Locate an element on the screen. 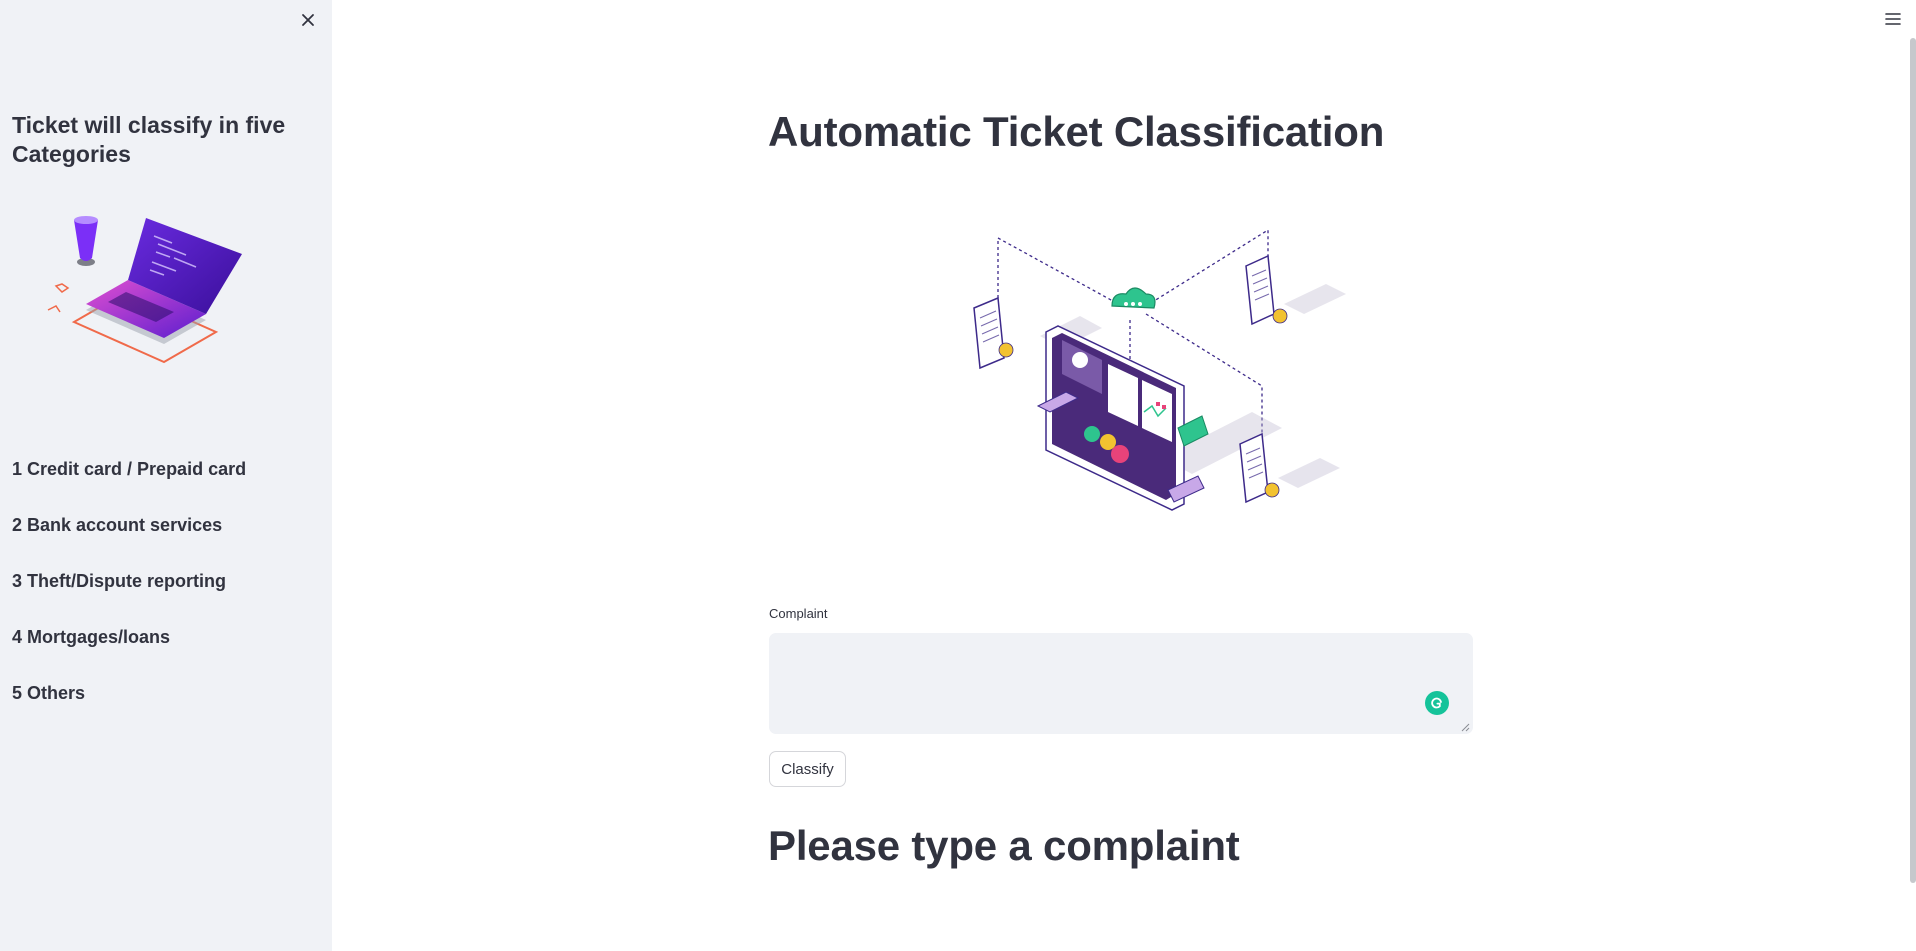 This screenshot has height=951, width=1916. grammarly-g-icon is located at coordinates (1436, 703).